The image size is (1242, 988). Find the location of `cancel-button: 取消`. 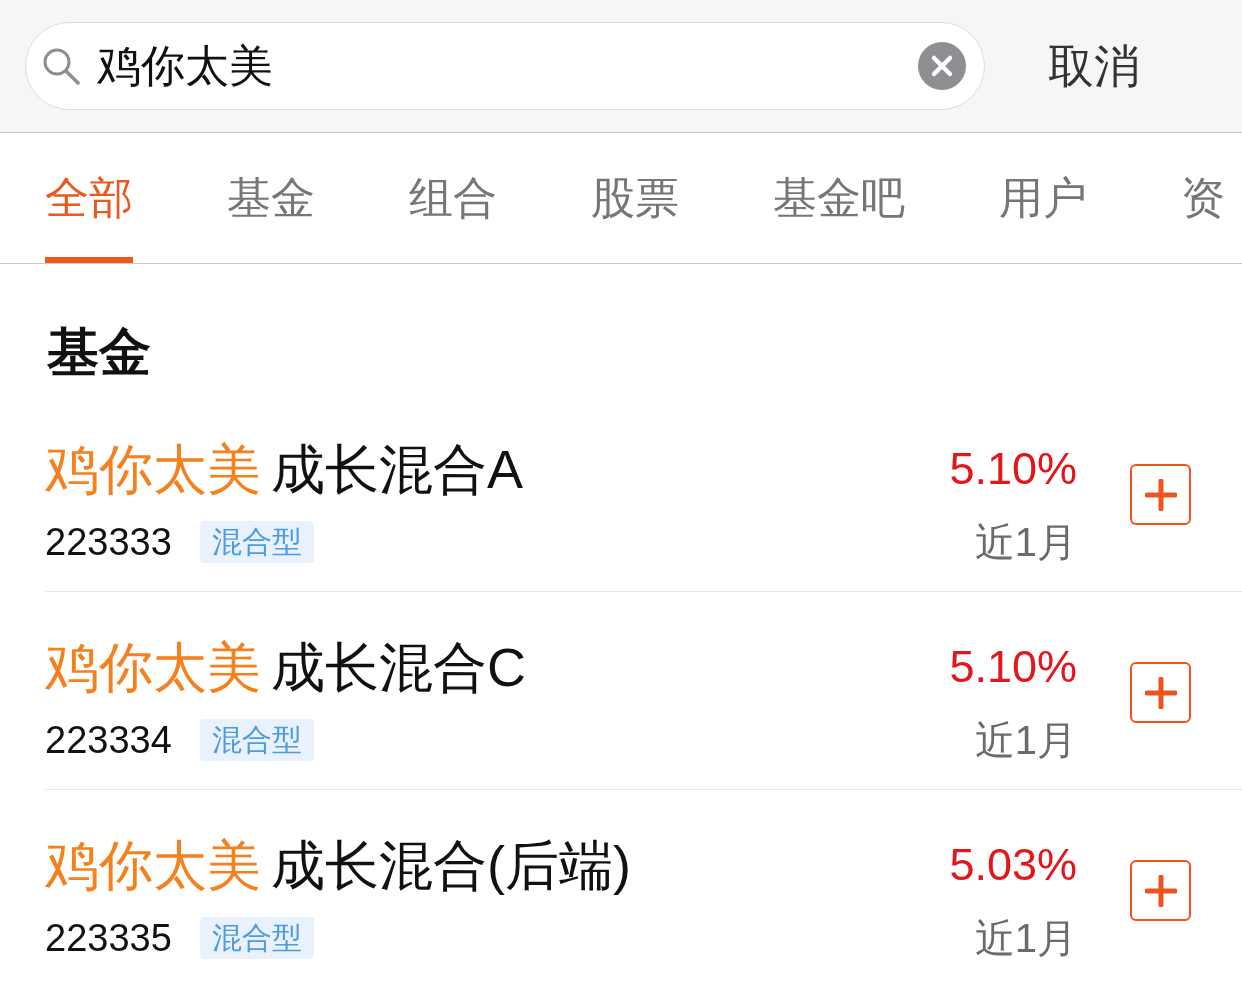

cancel-button: 取消 is located at coordinates (1094, 66).